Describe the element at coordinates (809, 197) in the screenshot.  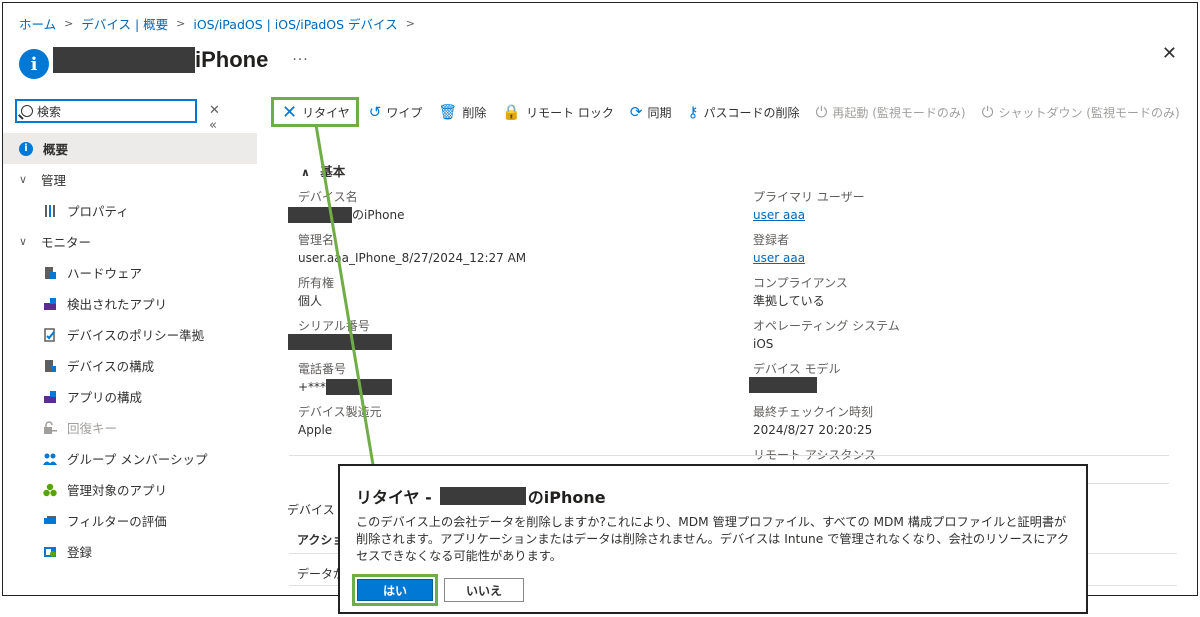
I see `prop-label: プライマリ ユーザー` at that location.